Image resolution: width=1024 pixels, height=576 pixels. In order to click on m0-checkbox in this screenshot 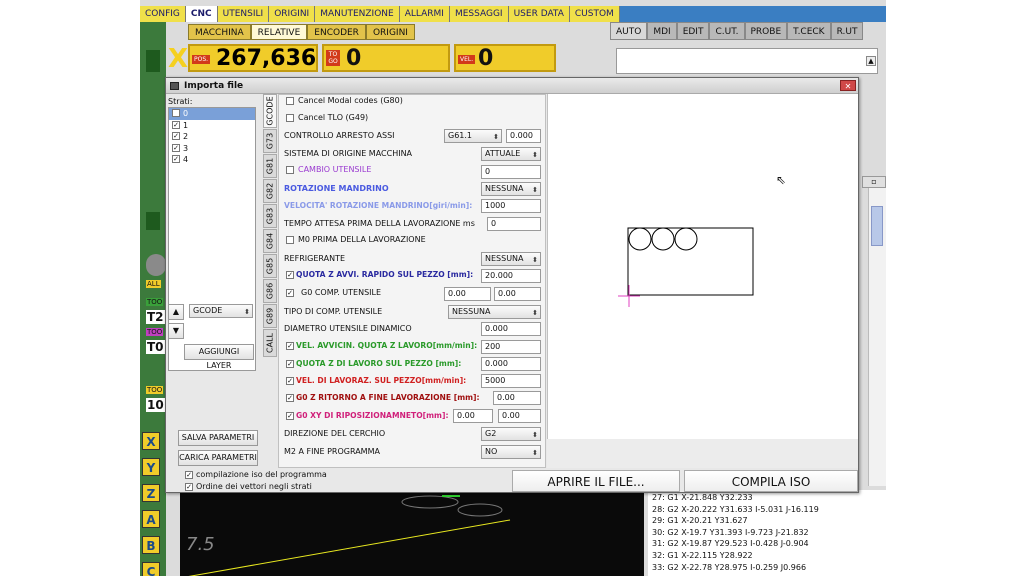, I will do `click(290, 240)`.